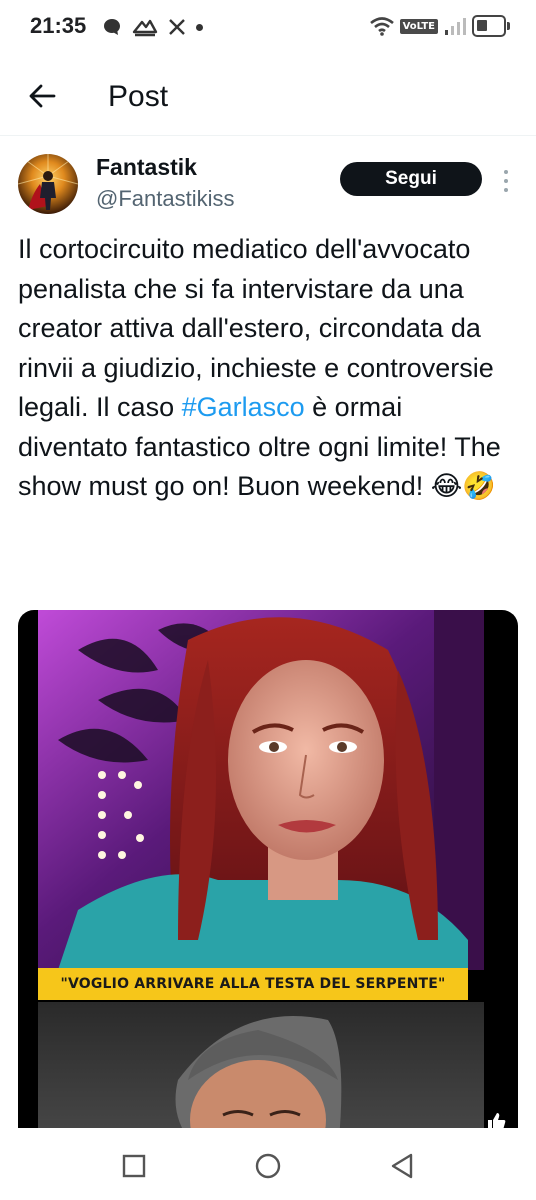  I want to click on home-circle-icon, so click(268, 1166).